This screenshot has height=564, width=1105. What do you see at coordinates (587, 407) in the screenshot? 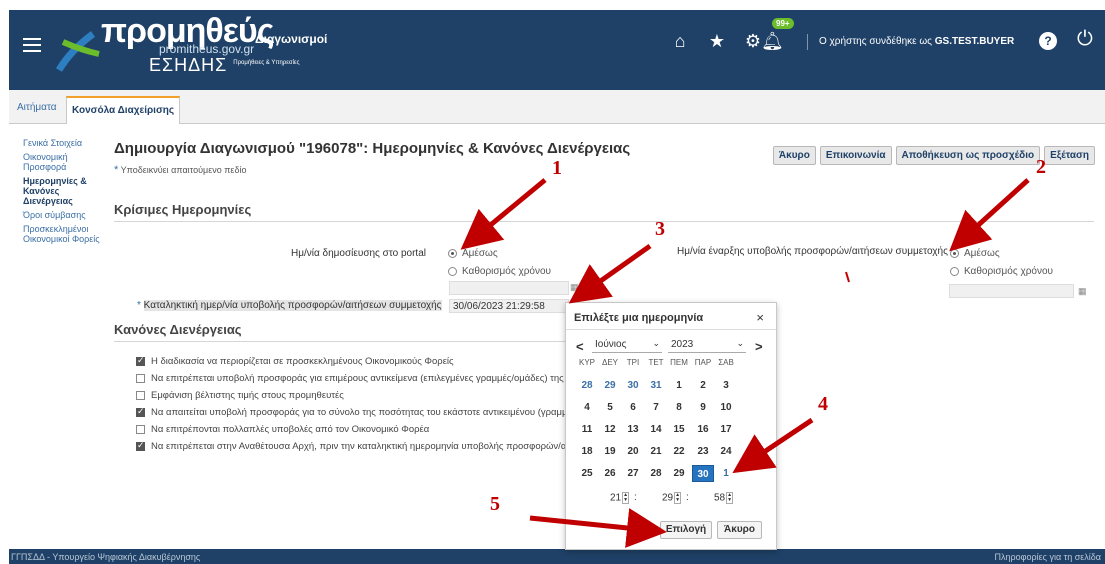
I see `calendar-day: 4` at bounding box center [587, 407].